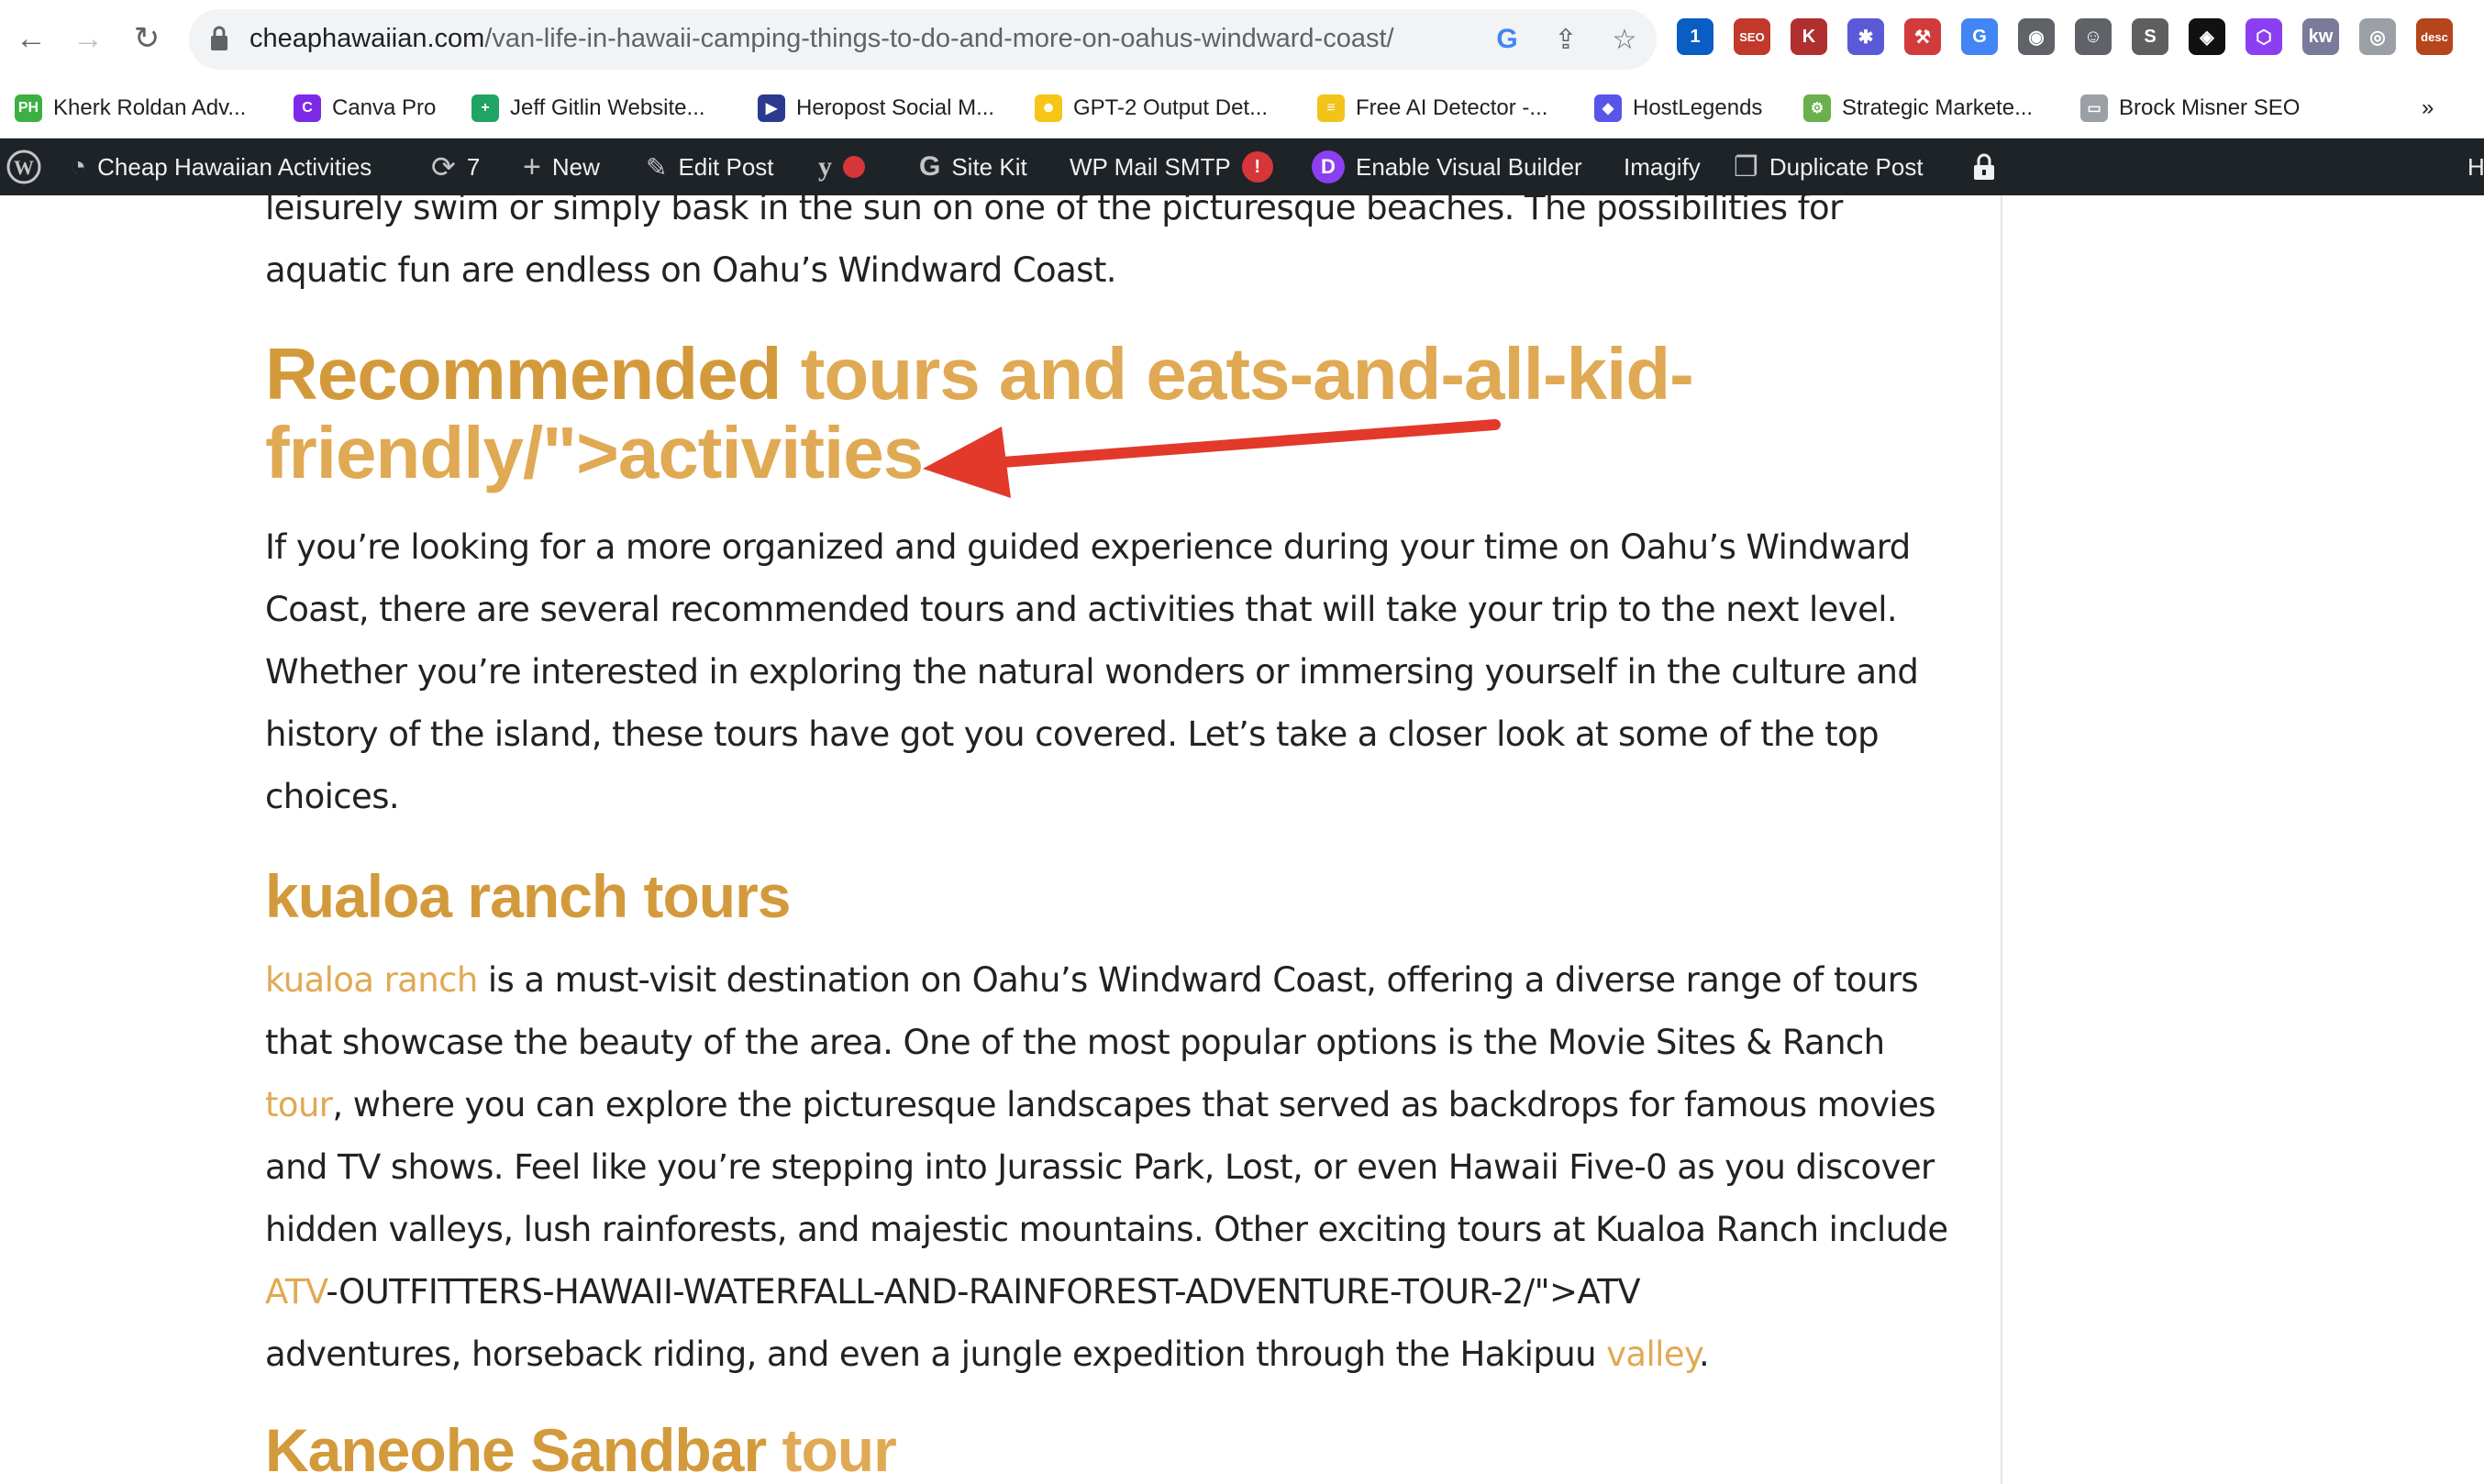  What do you see at coordinates (2377, 36) in the screenshot?
I see `globe-extension-icon: ◎` at bounding box center [2377, 36].